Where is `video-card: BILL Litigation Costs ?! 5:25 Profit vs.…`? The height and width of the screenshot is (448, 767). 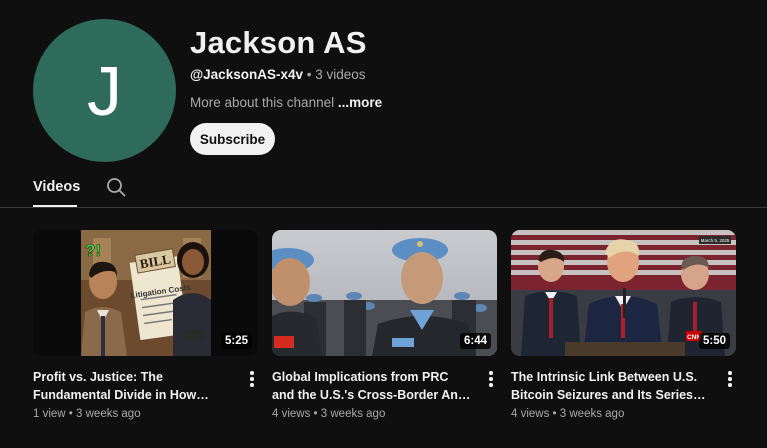 video-card: BILL Litigation Costs ?! 5:25 Profit vs.… is located at coordinates (145, 325).